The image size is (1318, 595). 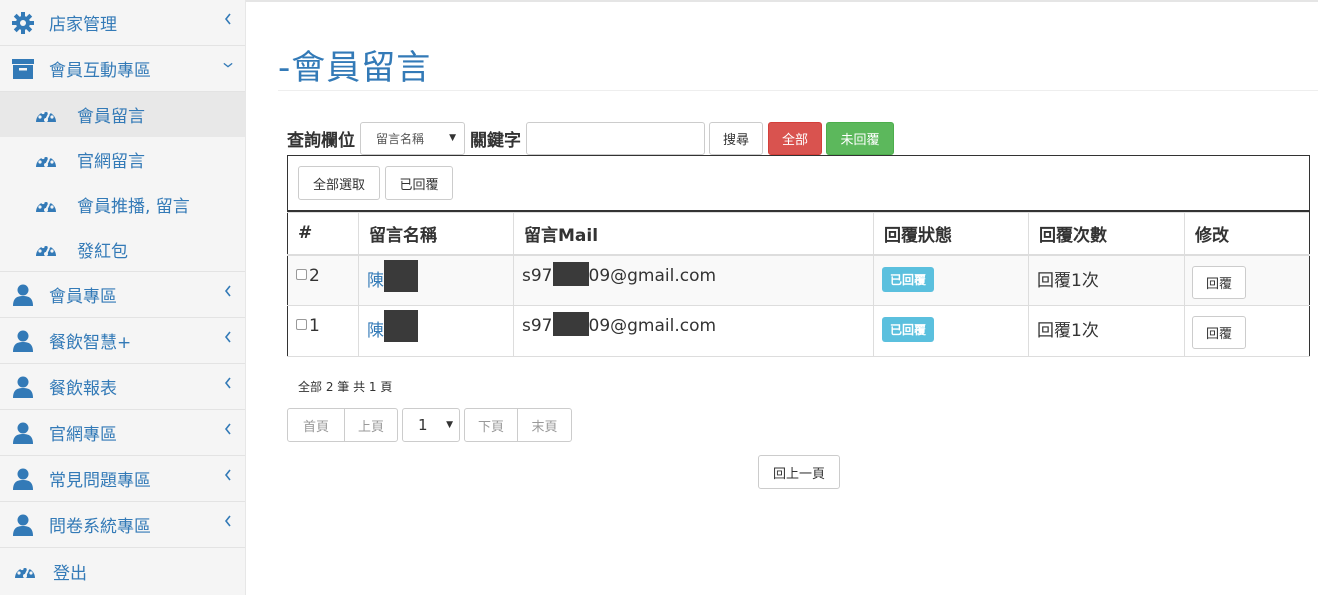 What do you see at coordinates (345, 387) in the screenshot?
I see `record-count: 全部 2 筆 共 1 頁` at bounding box center [345, 387].